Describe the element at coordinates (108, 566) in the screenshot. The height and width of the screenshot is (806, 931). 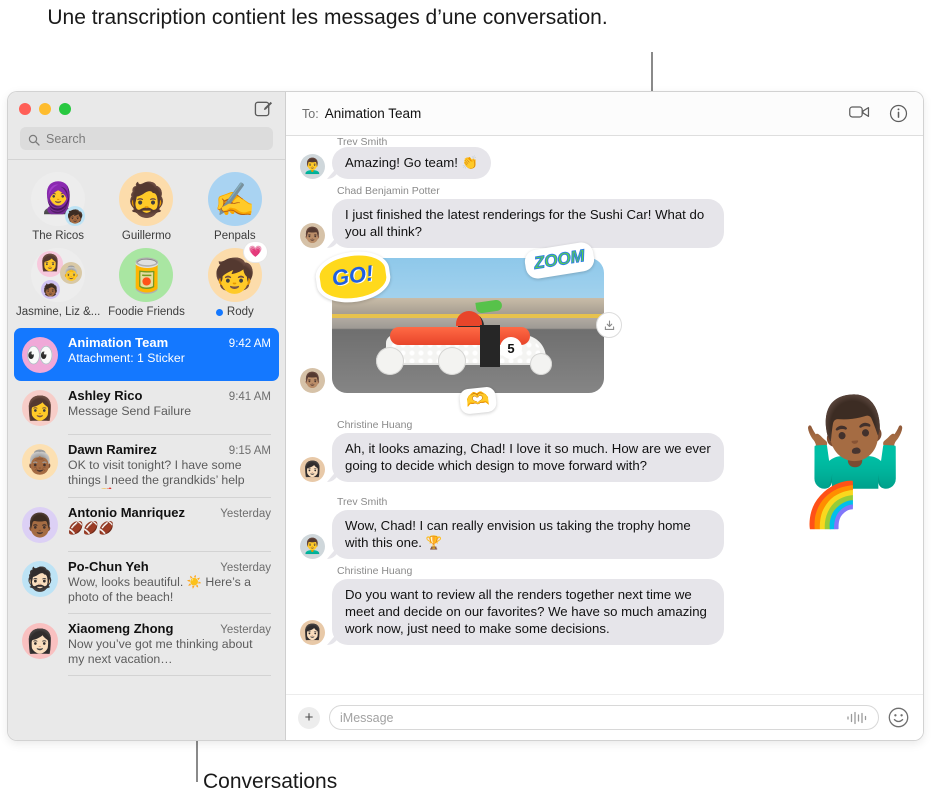
I see `conversation-name: Po-Chun Yeh` at that location.